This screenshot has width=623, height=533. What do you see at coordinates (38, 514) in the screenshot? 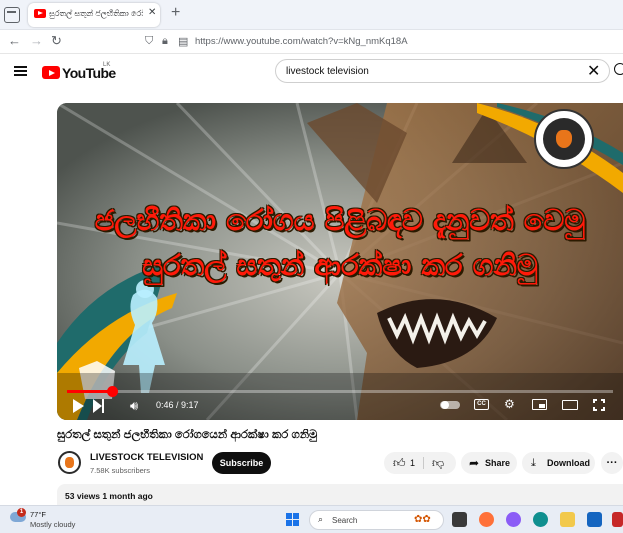
I see `weather-temperature: 77°F` at bounding box center [38, 514].